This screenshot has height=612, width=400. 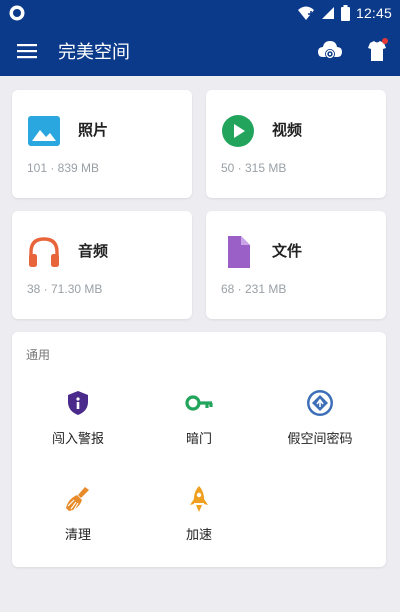 What do you see at coordinates (198, 535) in the screenshot?
I see `tool-label: 加速` at bounding box center [198, 535].